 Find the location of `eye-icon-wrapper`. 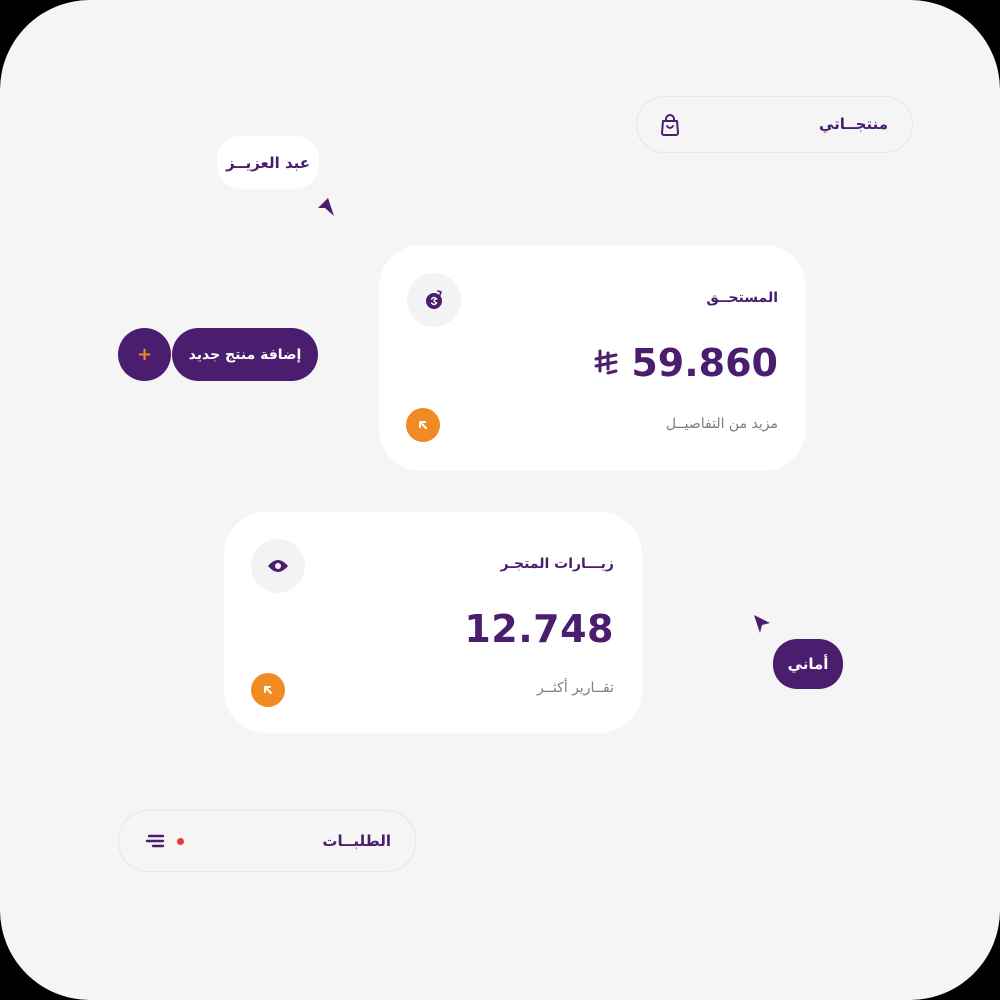

eye-icon-wrapper is located at coordinates (278, 566).